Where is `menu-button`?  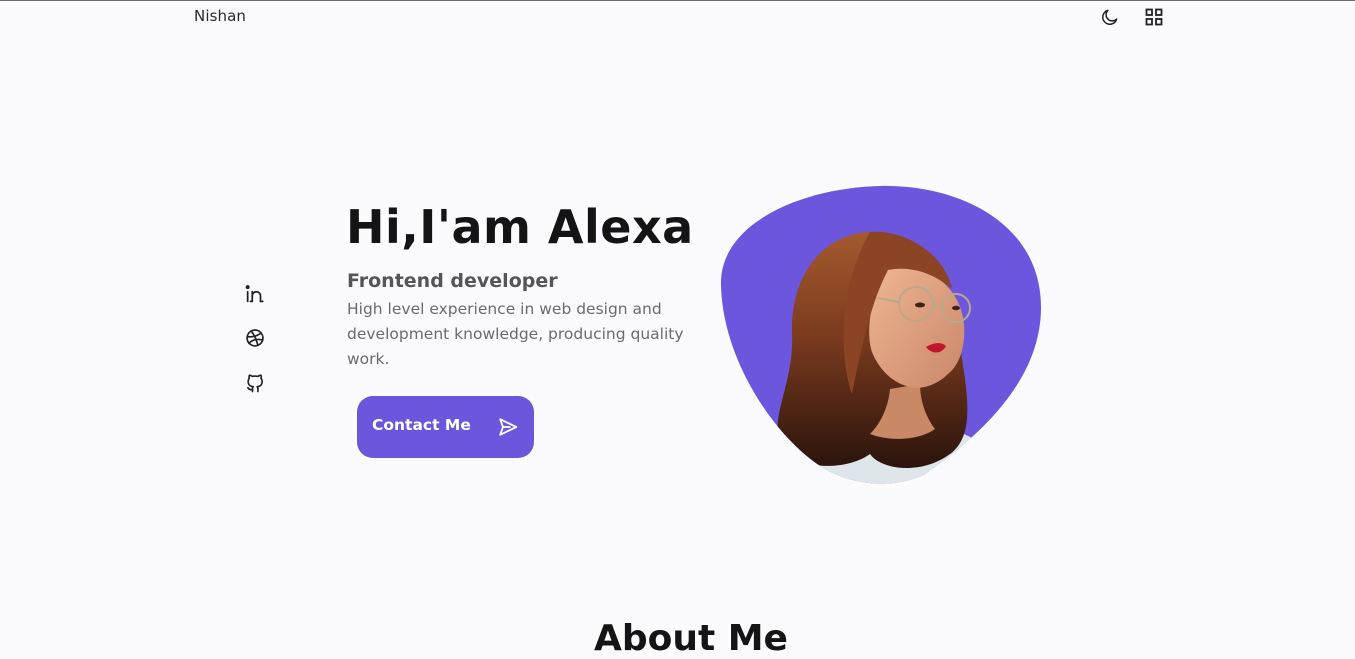 menu-button is located at coordinates (1154, 17).